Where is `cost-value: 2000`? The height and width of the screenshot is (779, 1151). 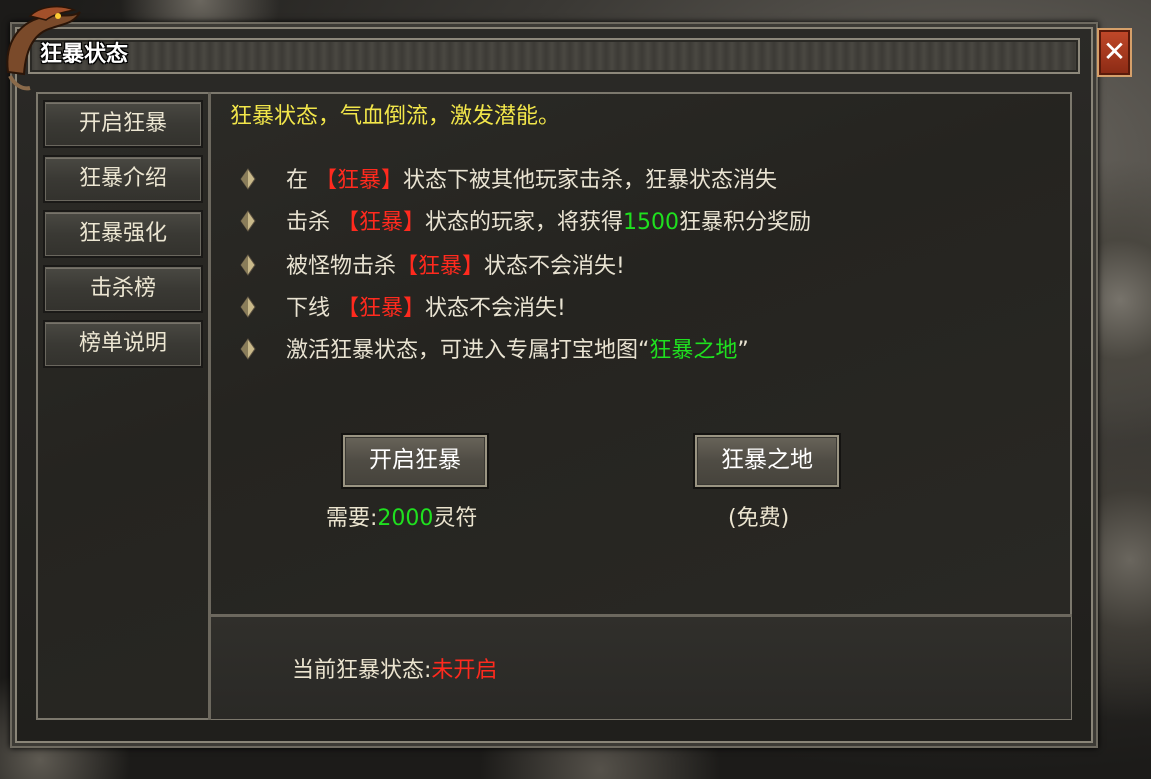
cost-value: 2000 is located at coordinates (405, 518).